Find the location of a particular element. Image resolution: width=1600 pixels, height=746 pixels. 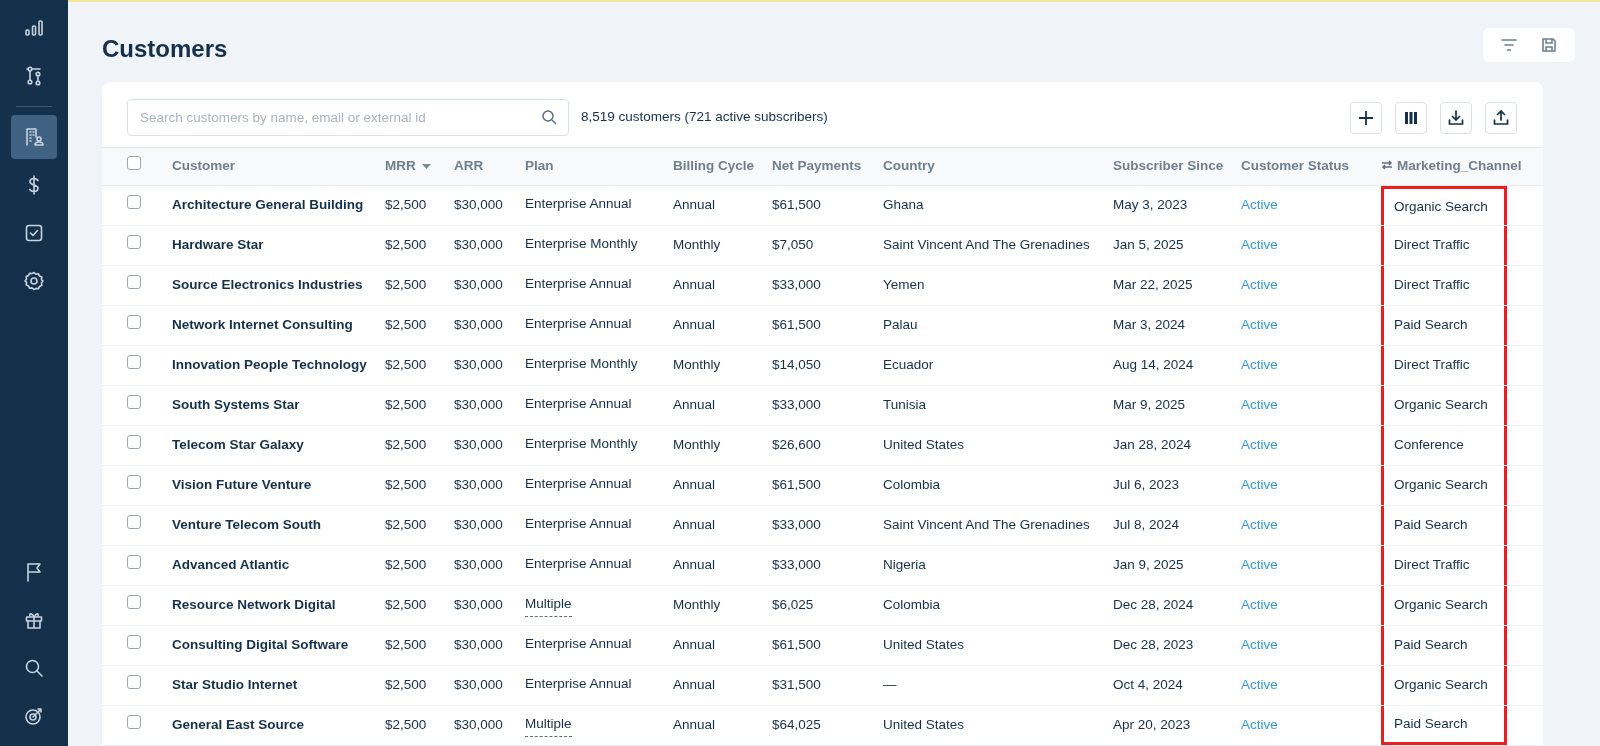

column-header: Customer Status is located at coordinates (1295, 166).